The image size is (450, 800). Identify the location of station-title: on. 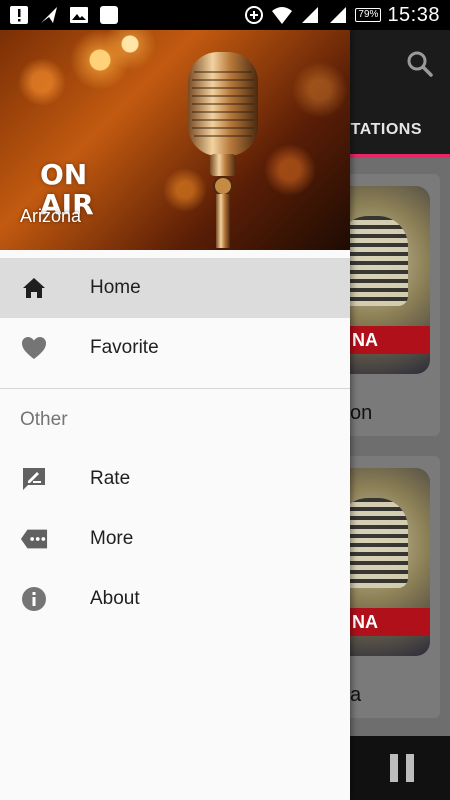
(361, 413).